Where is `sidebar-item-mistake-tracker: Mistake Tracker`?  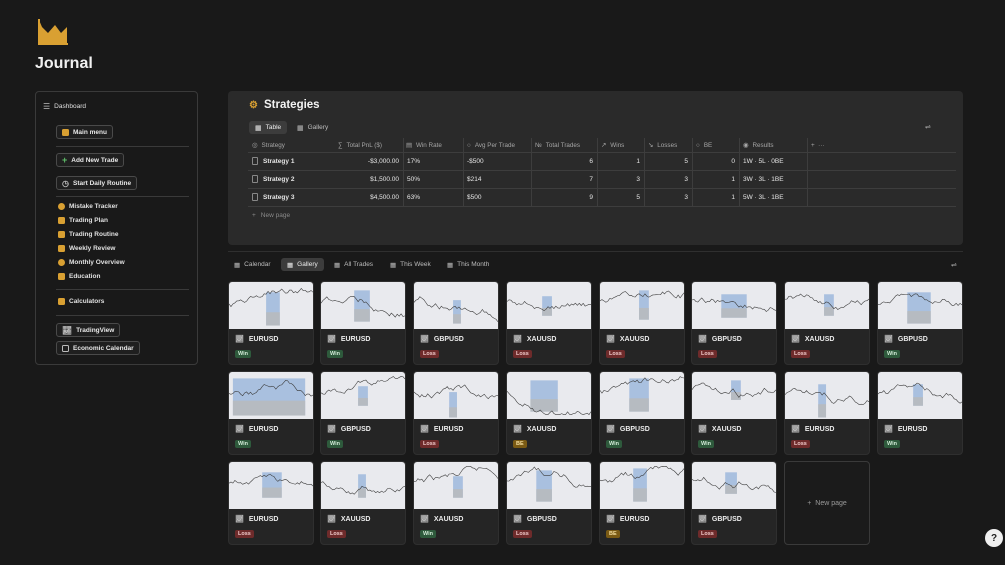
sidebar-item-mistake-tracker: Mistake Tracker is located at coordinates (88, 206).